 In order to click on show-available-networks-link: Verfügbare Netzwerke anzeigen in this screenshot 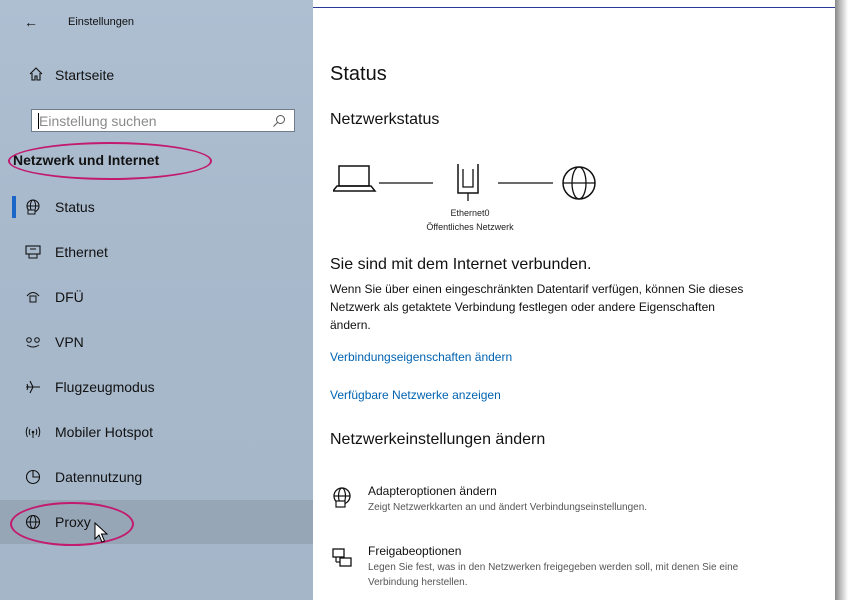, I will do `click(415, 395)`.